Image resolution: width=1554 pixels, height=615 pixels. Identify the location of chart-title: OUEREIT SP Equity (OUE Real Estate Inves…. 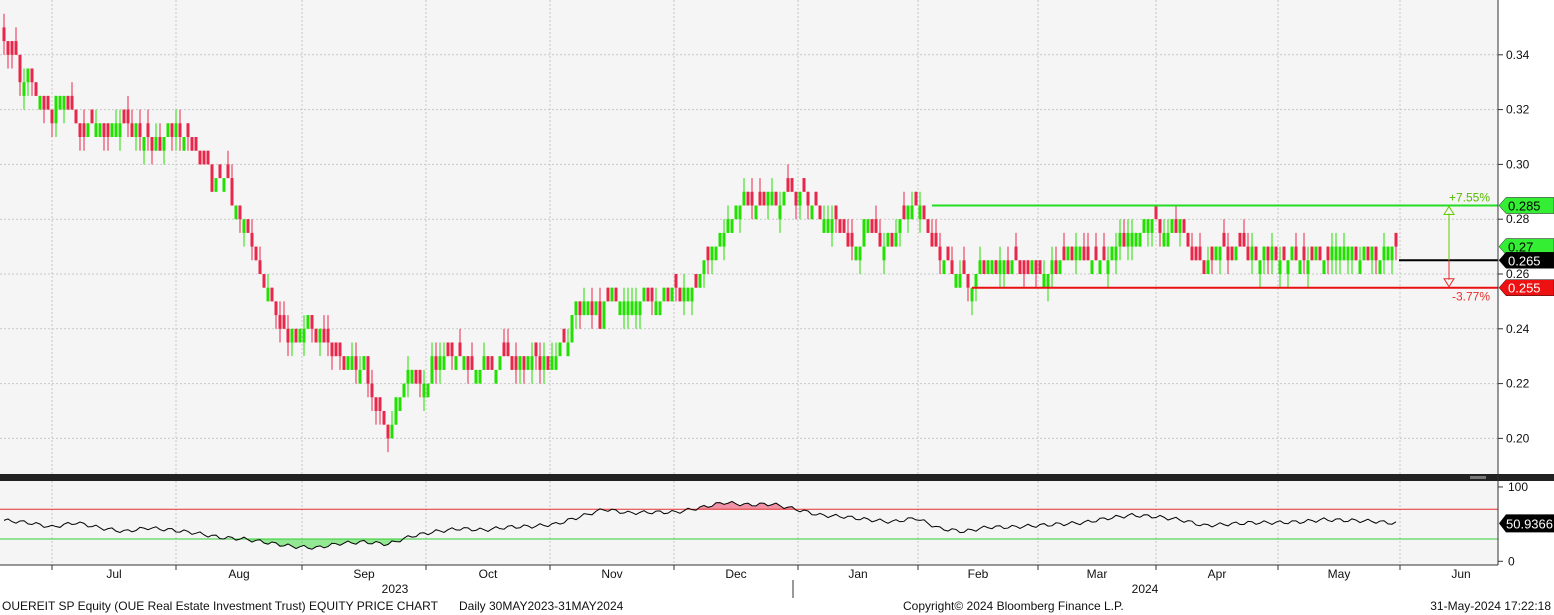
(220, 606).